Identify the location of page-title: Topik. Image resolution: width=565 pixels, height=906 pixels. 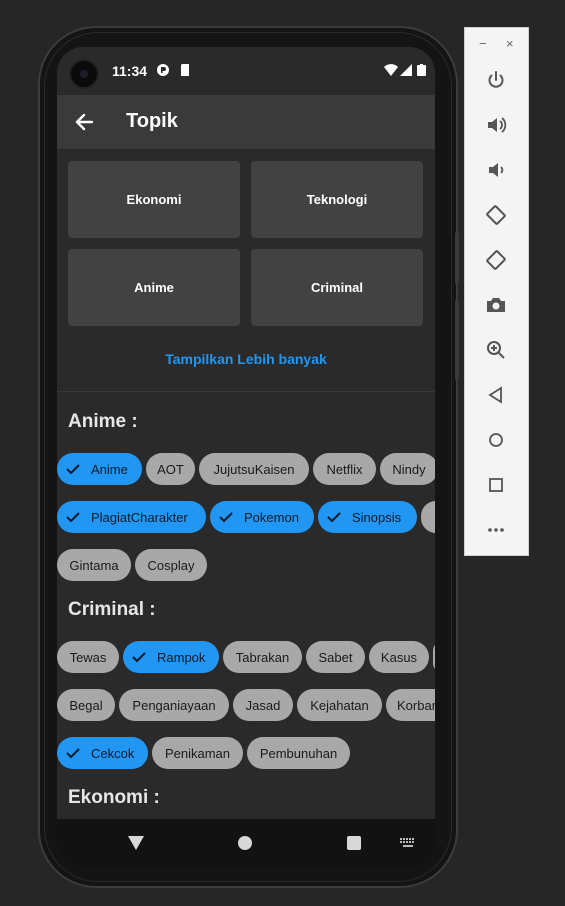
(152, 121).